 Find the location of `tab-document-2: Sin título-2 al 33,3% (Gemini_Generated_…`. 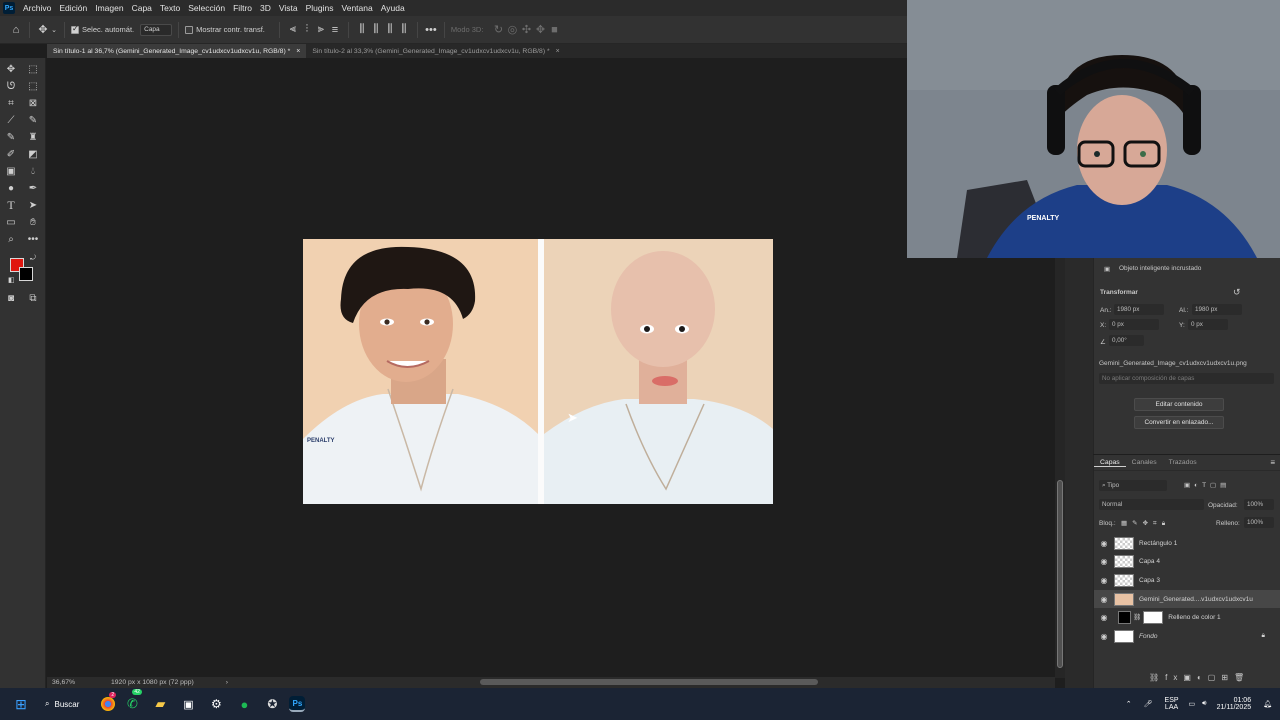

tab-document-2: Sin título-2 al 33,3% (Gemini_Generated_… is located at coordinates (435, 51).